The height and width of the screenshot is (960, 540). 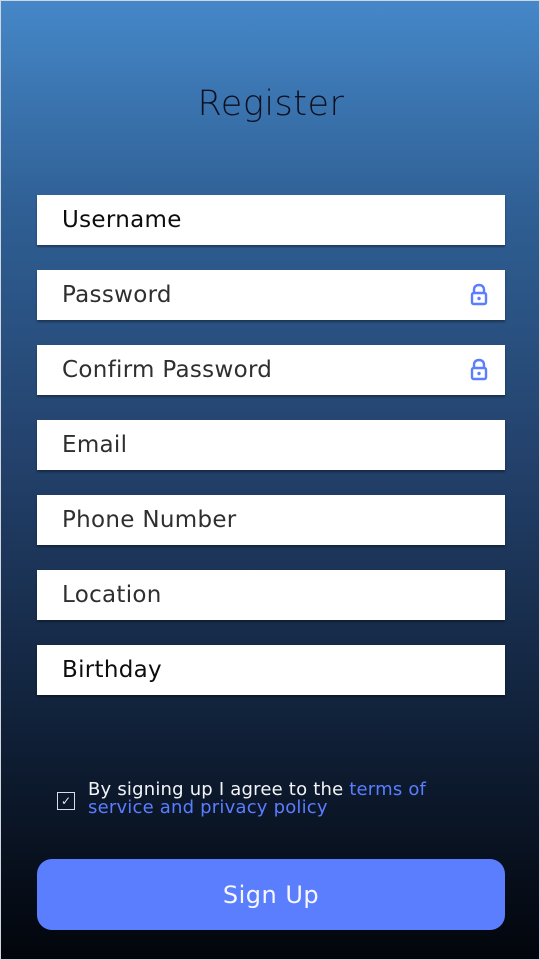 What do you see at coordinates (271, 670) in the screenshot?
I see `birthday-field: Birthday` at bounding box center [271, 670].